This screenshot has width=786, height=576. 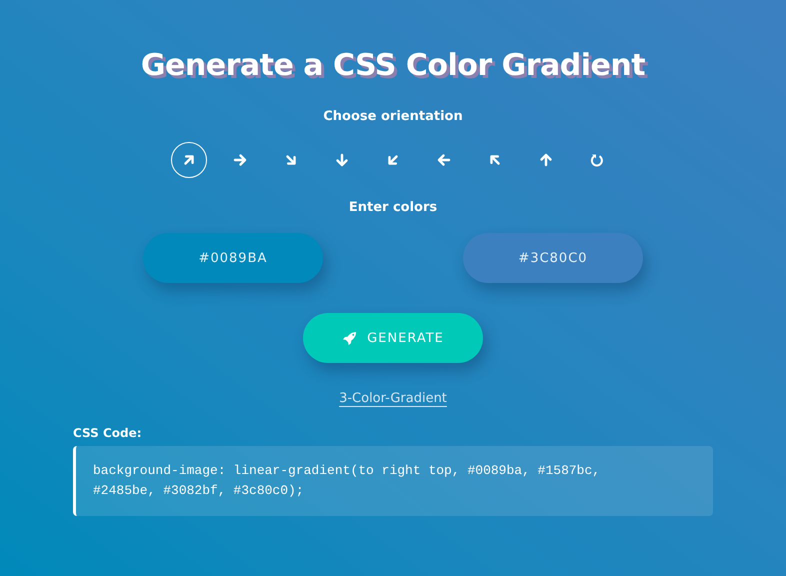 What do you see at coordinates (597, 160) in the screenshot?
I see `rotate-icon` at bounding box center [597, 160].